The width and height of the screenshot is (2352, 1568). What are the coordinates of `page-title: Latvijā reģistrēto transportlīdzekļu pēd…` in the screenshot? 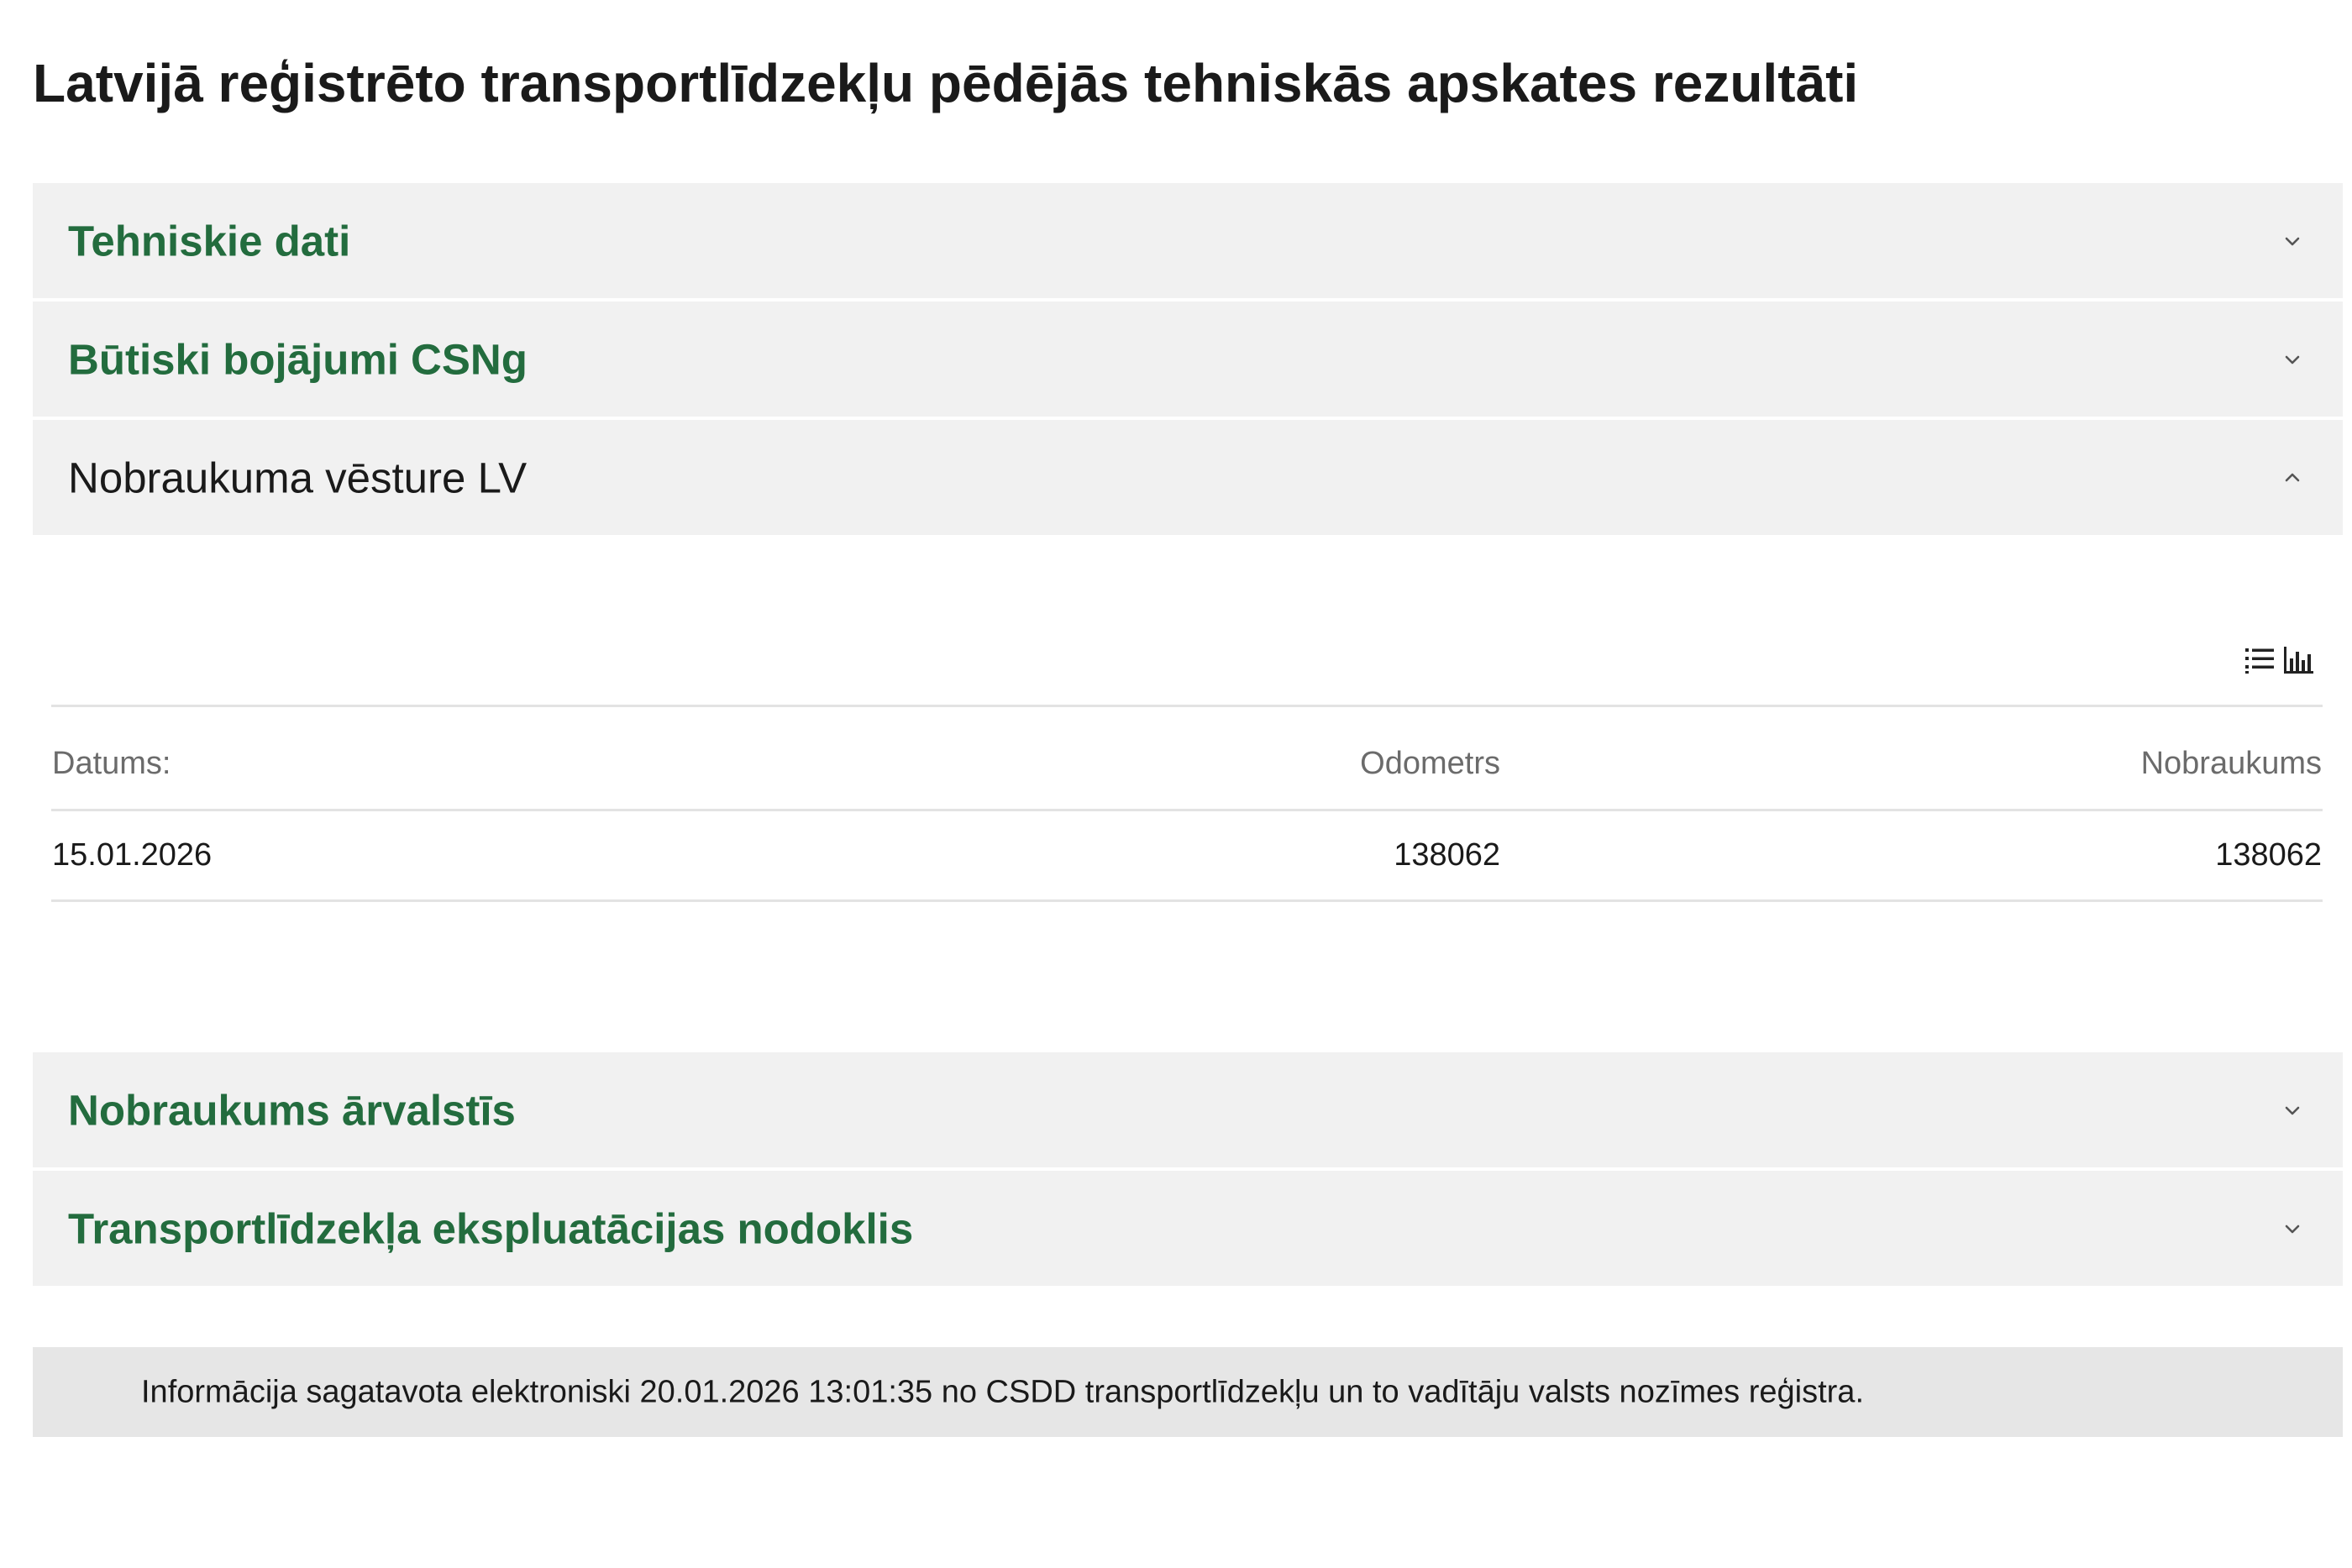 It's located at (946, 83).